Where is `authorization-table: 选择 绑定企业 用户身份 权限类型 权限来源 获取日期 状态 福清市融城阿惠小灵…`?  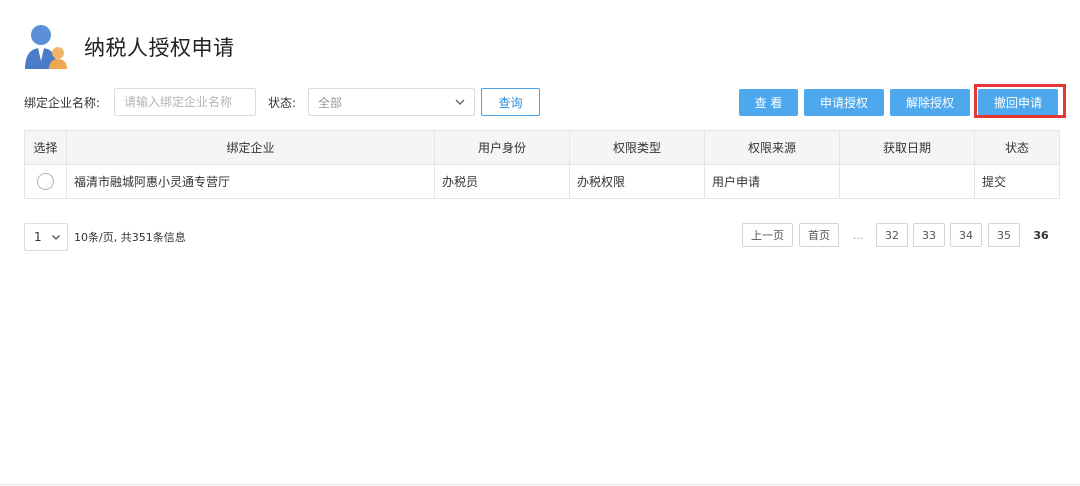
authorization-table: 选择 绑定企业 用户身份 权限类型 权限来源 获取日期 状态 福清市融城阿惠小灵… is located at coordinates (542, 164).